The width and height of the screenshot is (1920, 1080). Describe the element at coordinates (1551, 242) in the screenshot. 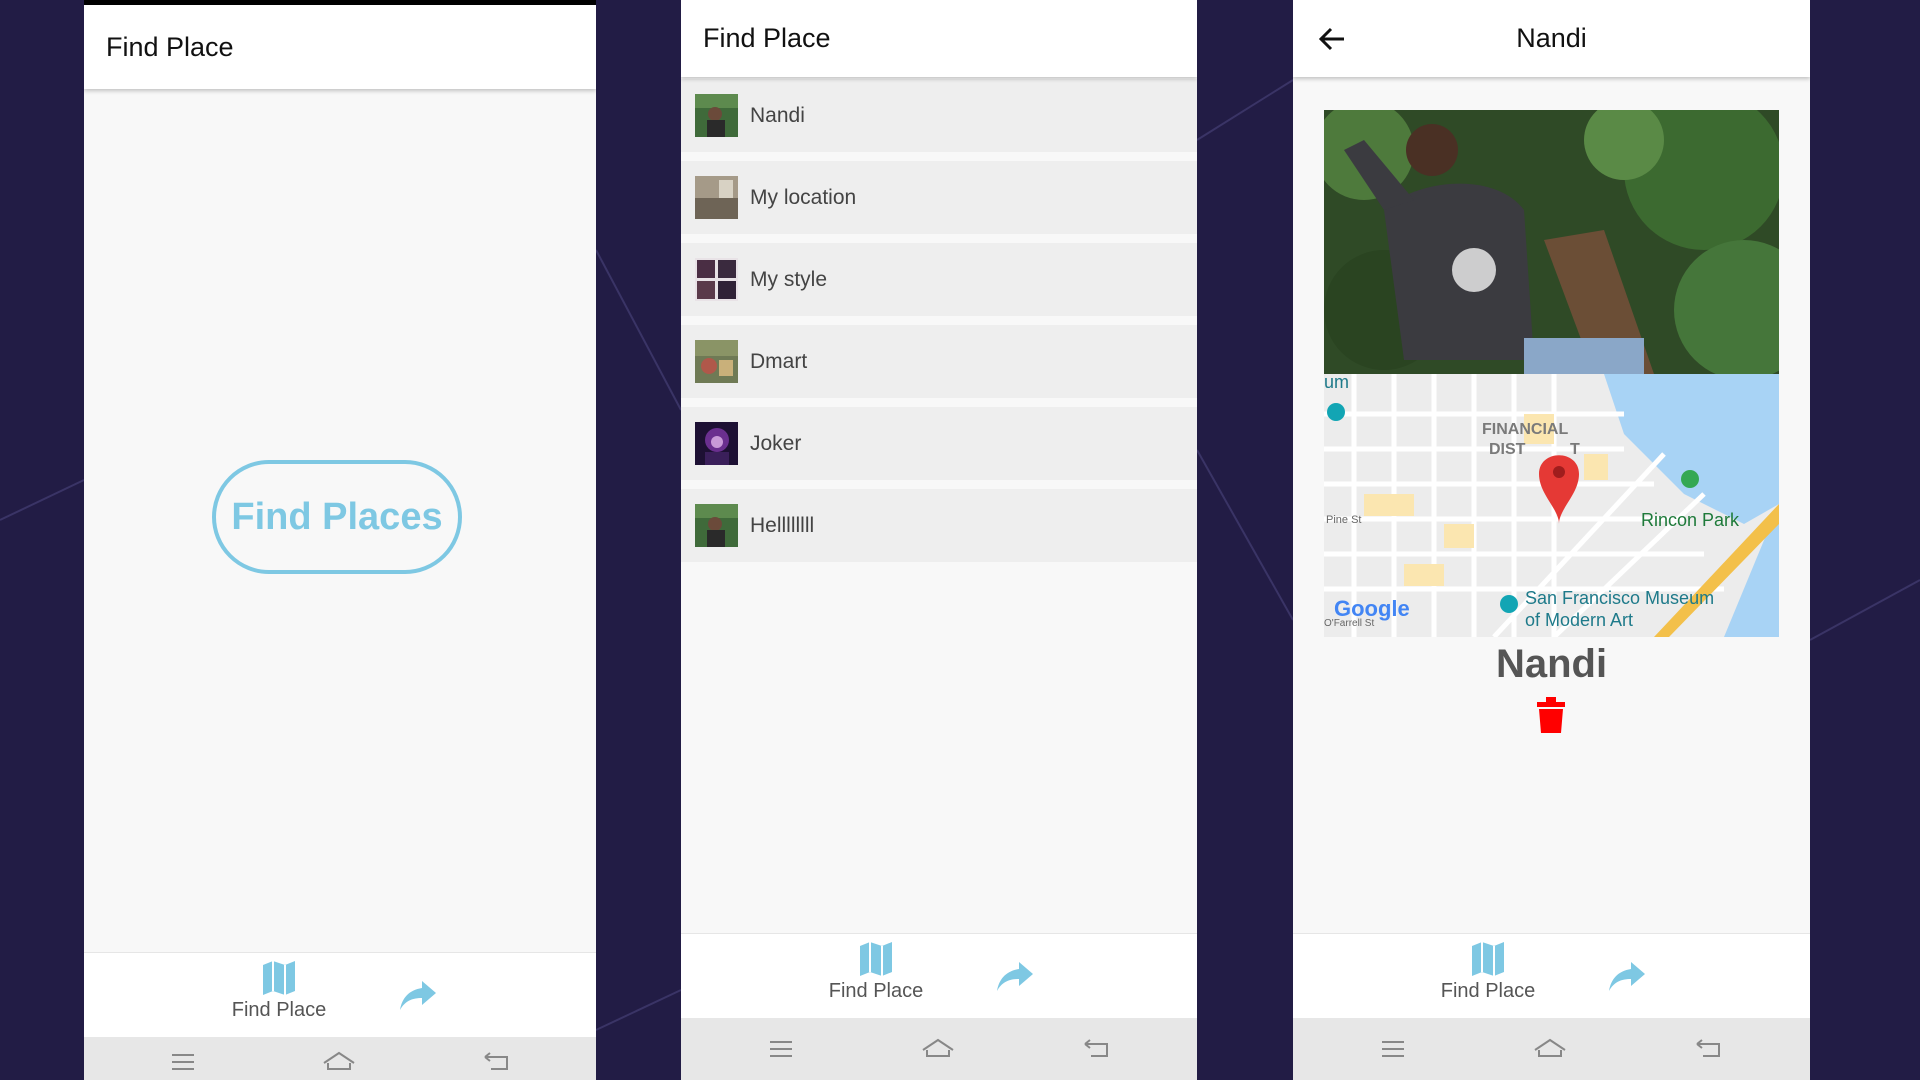

I see `place-photo` at that location.